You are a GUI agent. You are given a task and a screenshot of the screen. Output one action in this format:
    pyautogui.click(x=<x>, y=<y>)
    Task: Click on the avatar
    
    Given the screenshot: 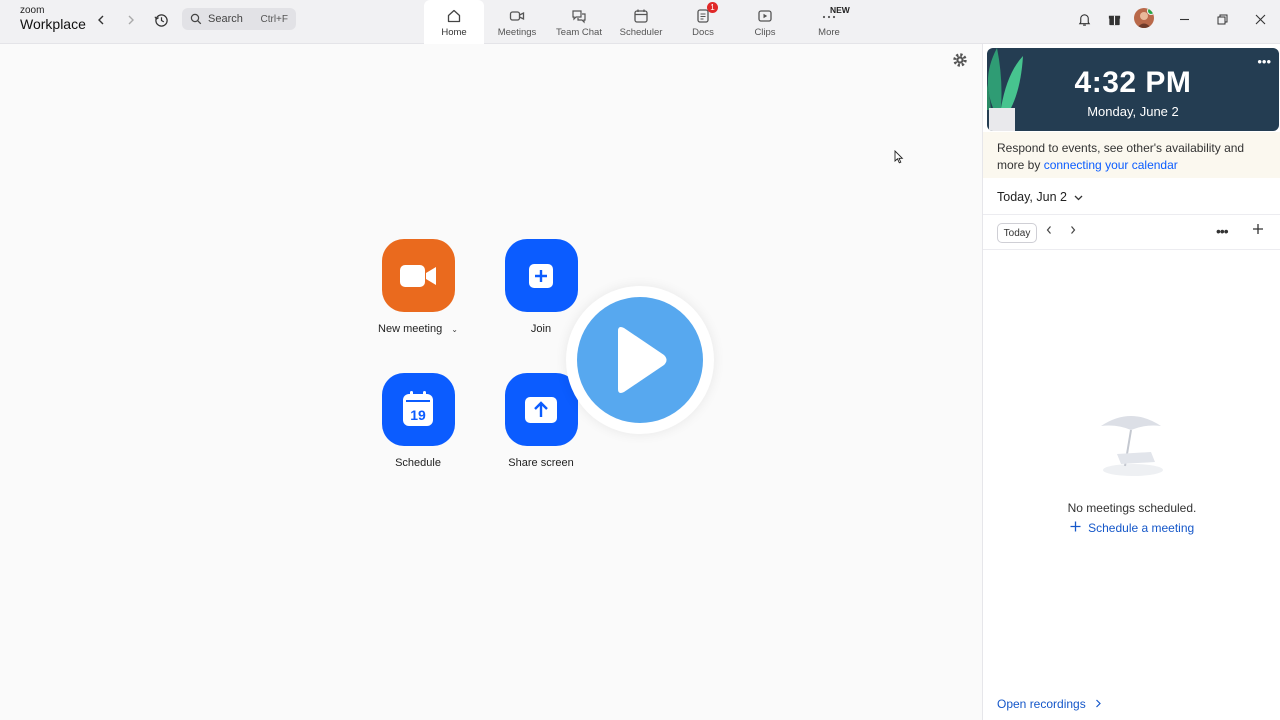 What is the action you would take?
    pyautogui.click(x=1144, y=18)
    